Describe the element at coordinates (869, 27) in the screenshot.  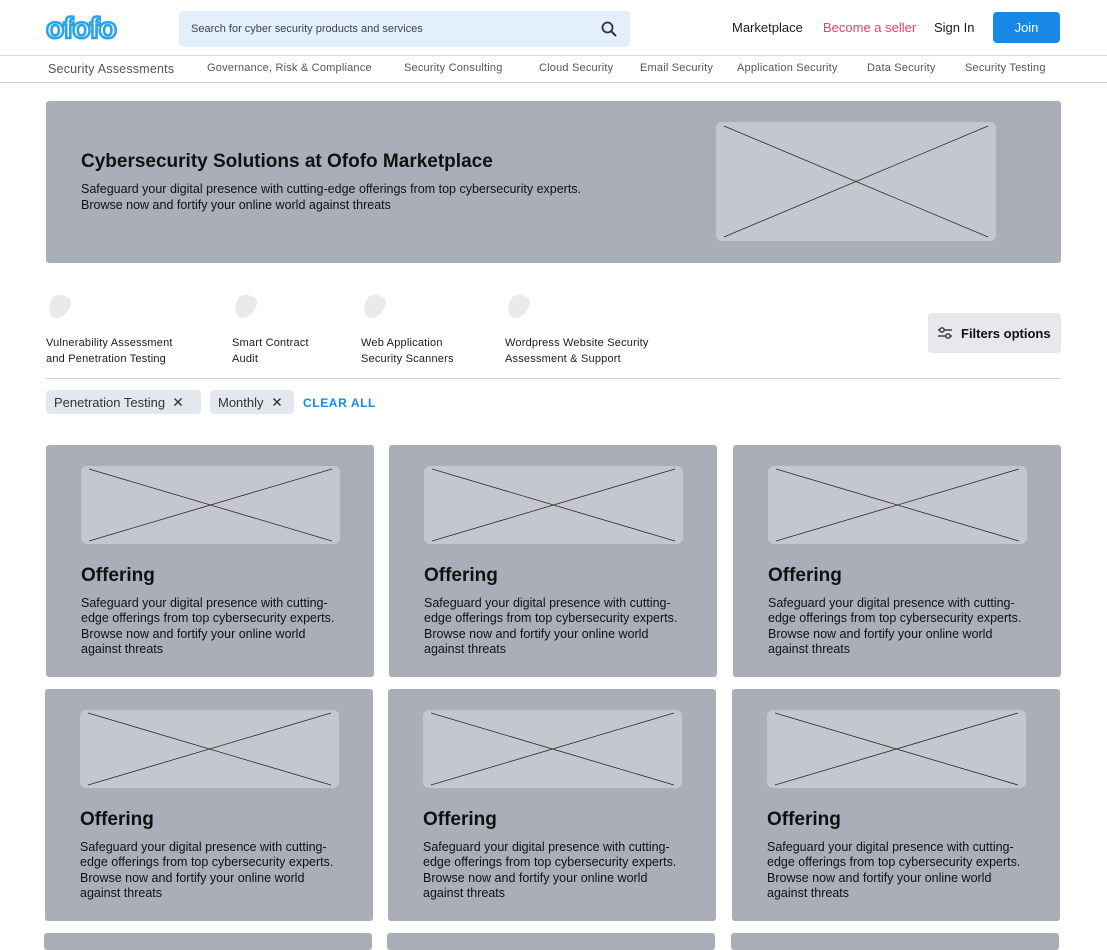
I see `nav-become-seller-link: Become a seller` at that location.